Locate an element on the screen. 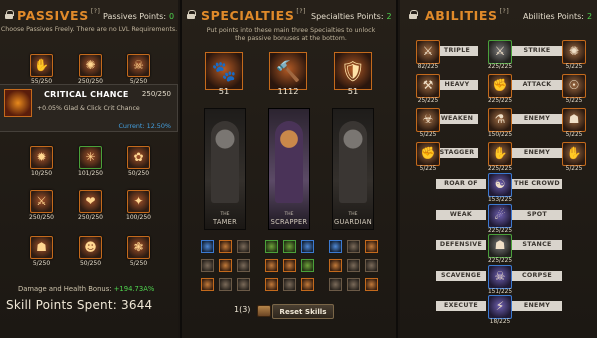 This screenshot has height=338, width=597. ability-count: 150/225 is located at coordinates (500, 135).